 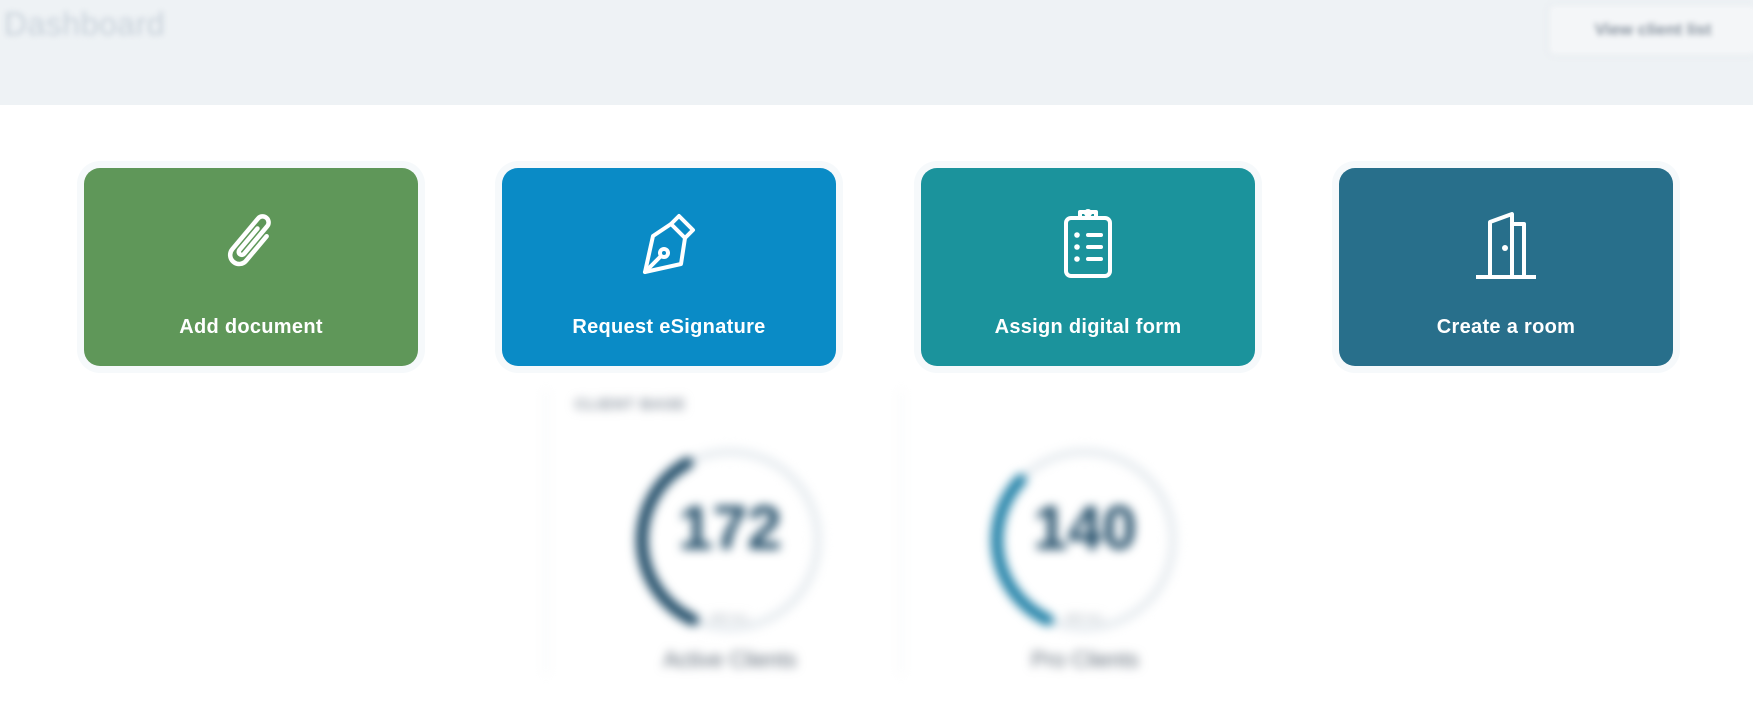 What do you see at coordinates (85, 24) in the screenshot?
I see `page-title: Dashboard` at bounding box center [85, 24].